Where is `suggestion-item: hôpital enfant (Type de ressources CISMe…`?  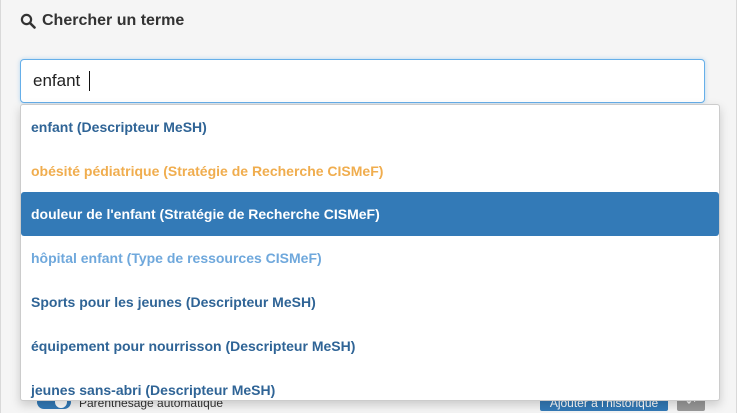 suggestion-item: hôpital enfant (Type de ressources CISMe… is located at coordinates (370, 258).